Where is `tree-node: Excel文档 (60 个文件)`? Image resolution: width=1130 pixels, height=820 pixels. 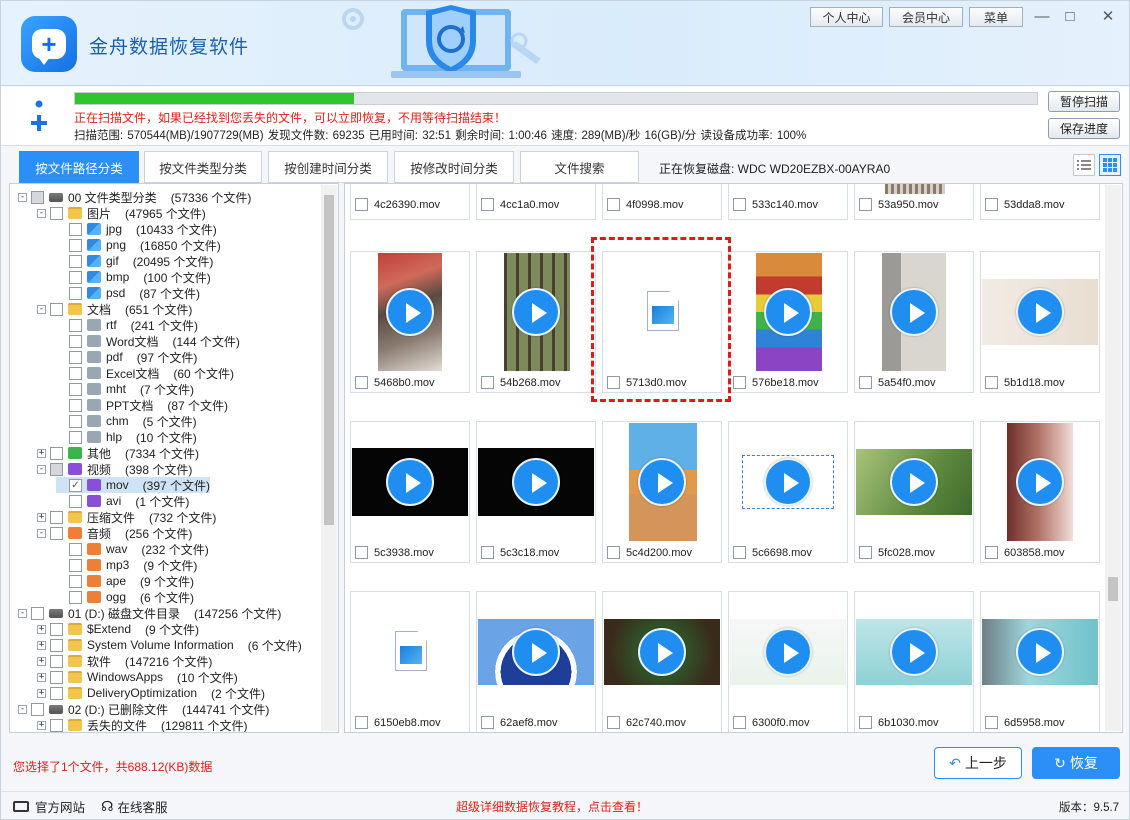 tree-node: Excel文档 (60 个文件) is located at coordinates (145, 373).